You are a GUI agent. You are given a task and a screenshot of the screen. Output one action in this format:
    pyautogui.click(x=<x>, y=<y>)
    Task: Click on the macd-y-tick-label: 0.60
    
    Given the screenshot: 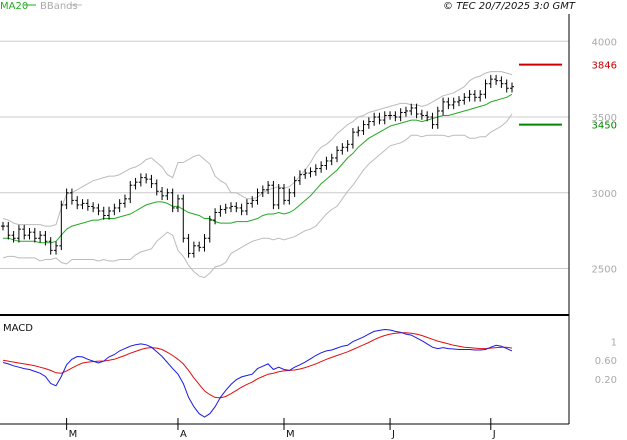 What is the action you would take?
    pyautogui.click(x=606, y=361)
    